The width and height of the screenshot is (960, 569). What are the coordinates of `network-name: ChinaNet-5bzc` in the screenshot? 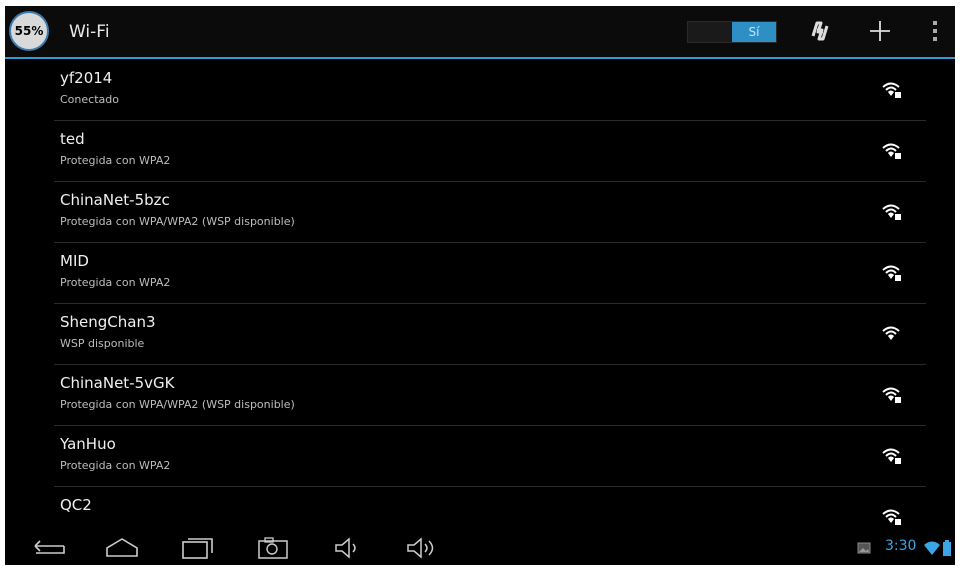 It's located at (115, 200).